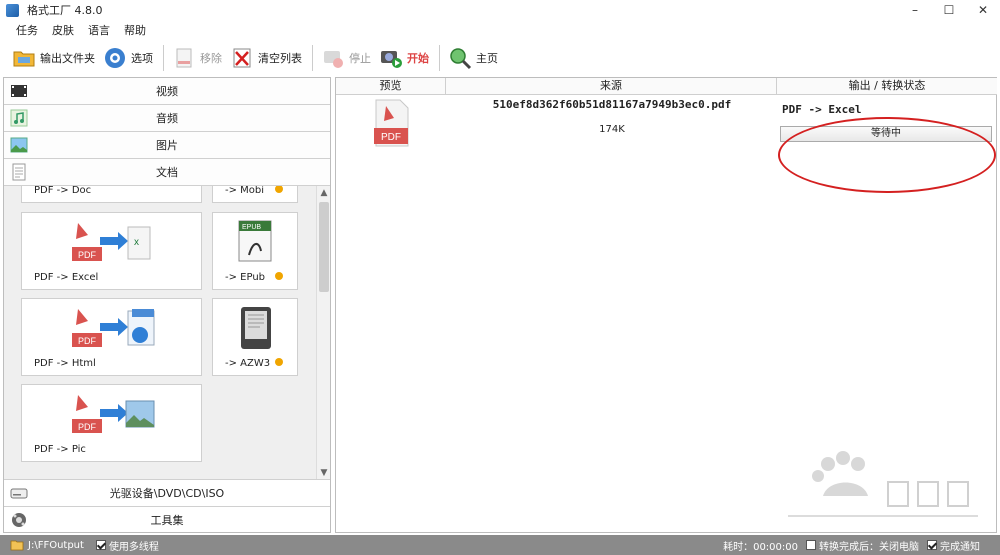 The image size is (1000, 555). What do you see at coordinates (500, 58) in the screenshot?
I see `toolbar: 输出文件夹 选项 移除 清空列表 停止 开始 主页` at bounding box center [500, 58].